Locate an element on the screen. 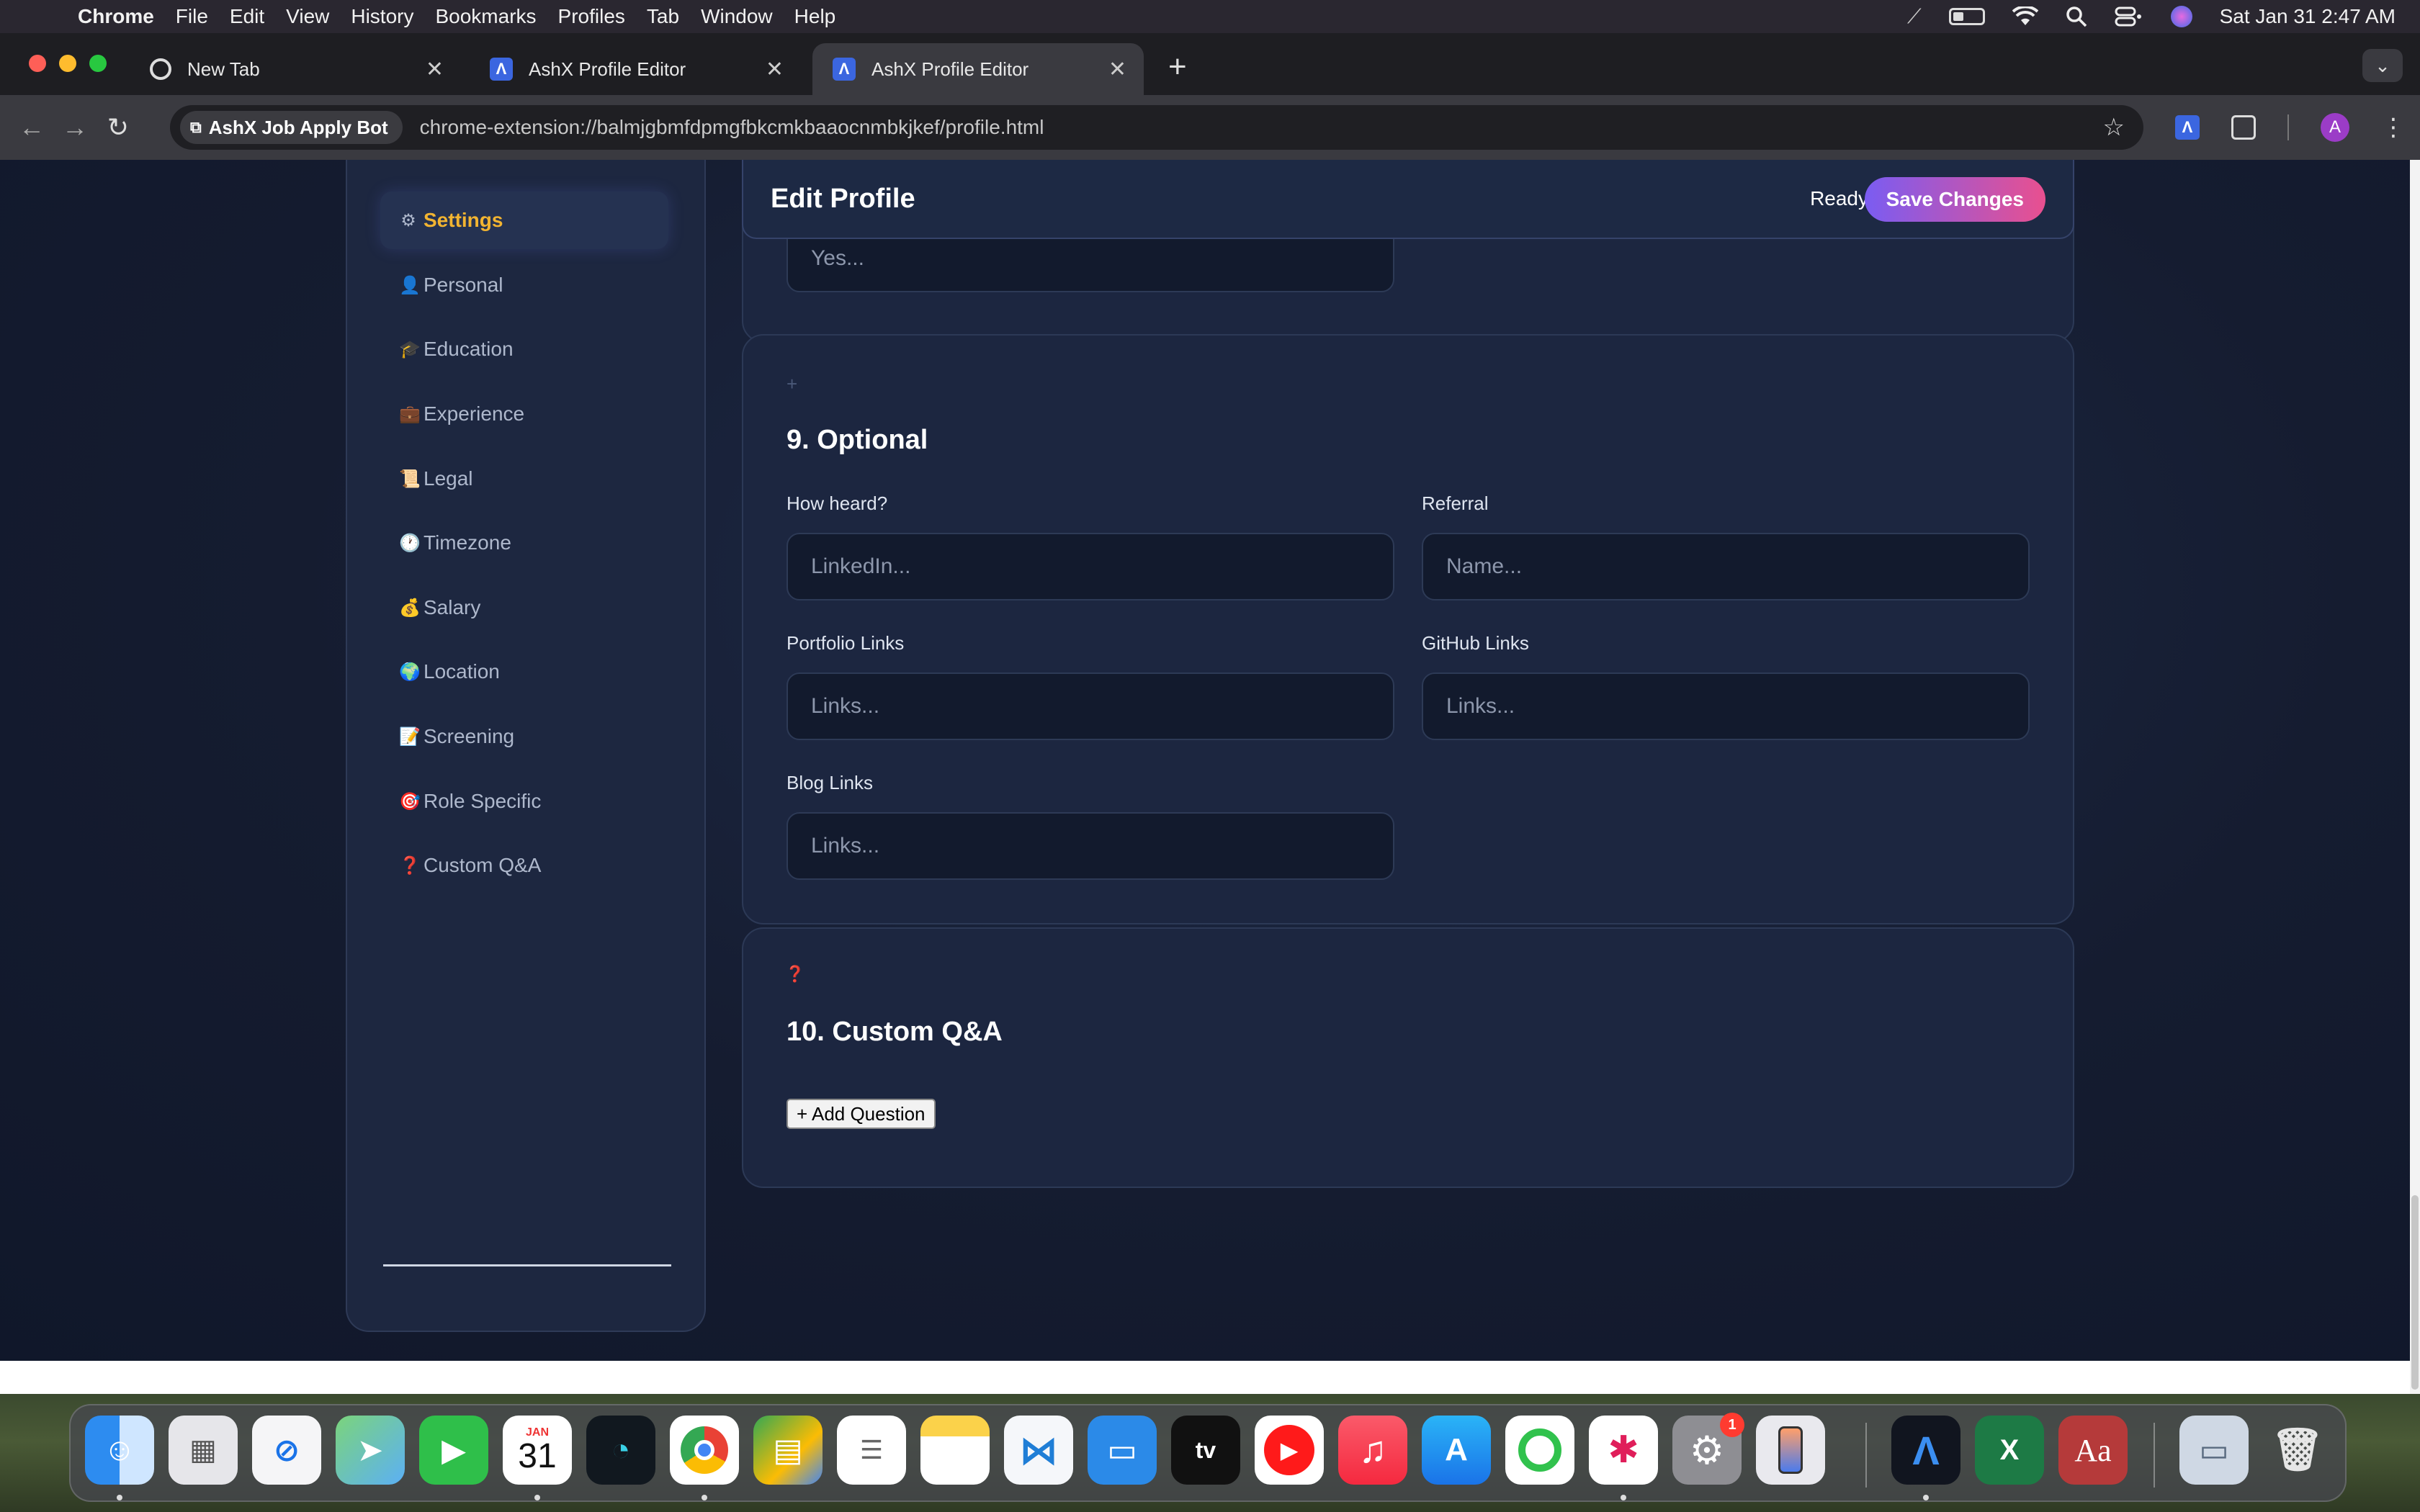 This screenshot has height=1512, width=2420. chrome-icon is located at coordinates (704, 1450).